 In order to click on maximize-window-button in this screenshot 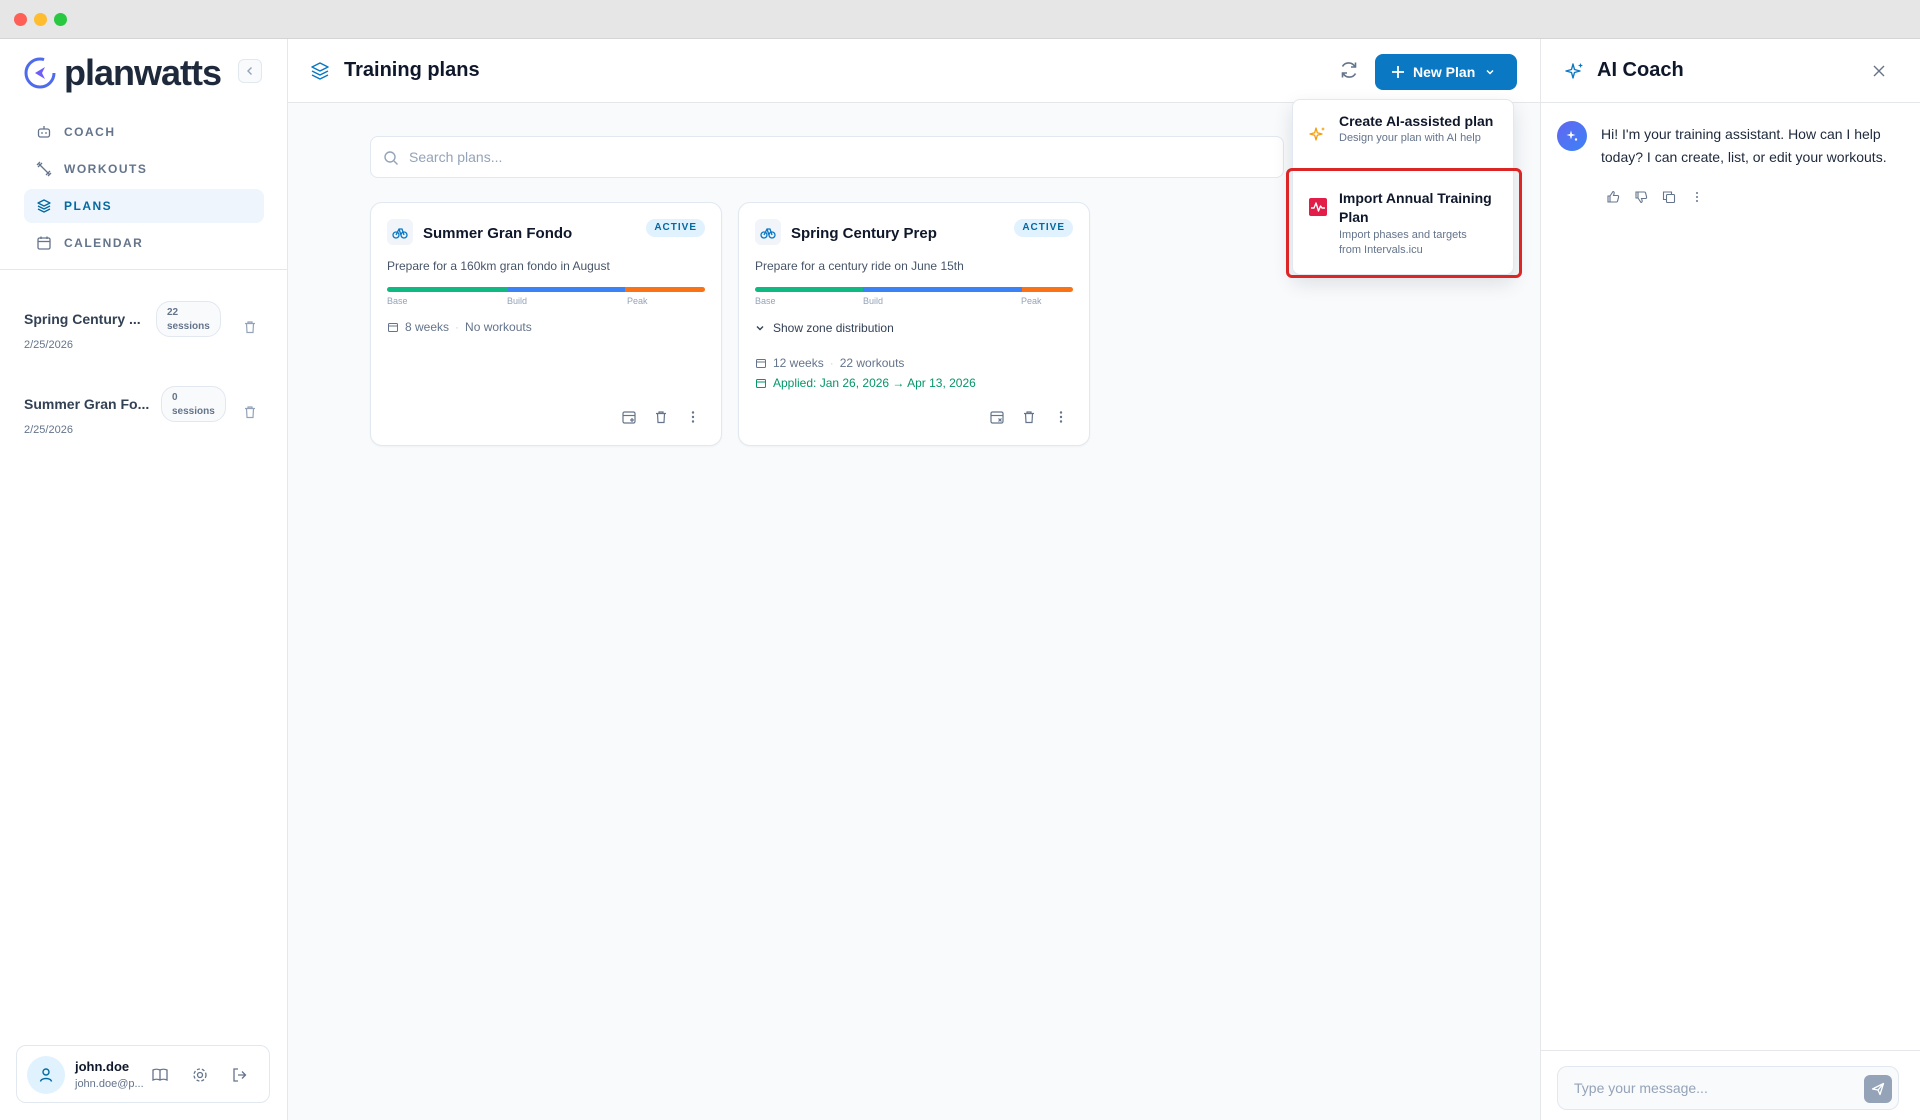, I will do `click(60, 19)`.